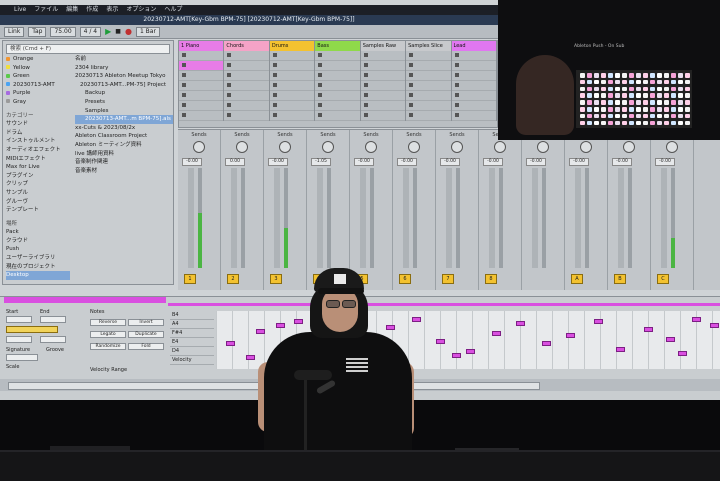 This screenshot has width=720, height=481. Describe the element at coordinates (38, 93) in the screenshot. I see `color-tag-item: Purple` at that location.